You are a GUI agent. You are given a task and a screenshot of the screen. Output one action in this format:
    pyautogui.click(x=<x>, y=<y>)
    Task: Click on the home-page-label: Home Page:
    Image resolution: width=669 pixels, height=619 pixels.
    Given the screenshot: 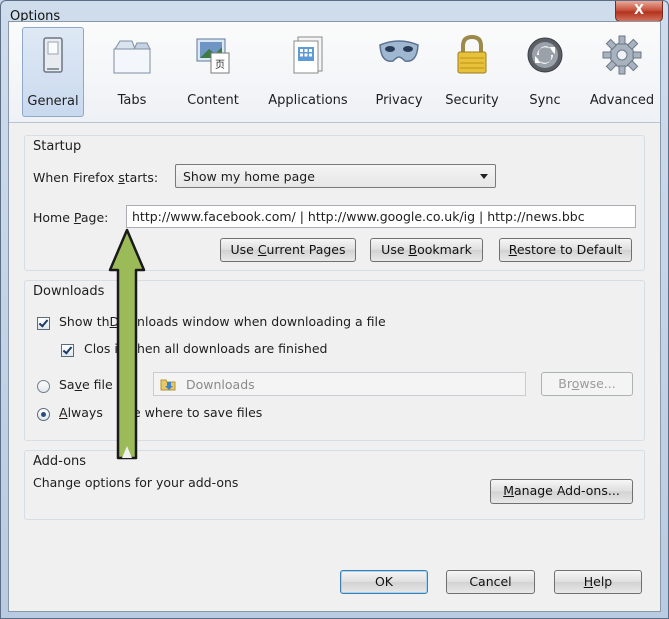 What is the action you would take?
    pyautogui.click(x=71, y=217)
    